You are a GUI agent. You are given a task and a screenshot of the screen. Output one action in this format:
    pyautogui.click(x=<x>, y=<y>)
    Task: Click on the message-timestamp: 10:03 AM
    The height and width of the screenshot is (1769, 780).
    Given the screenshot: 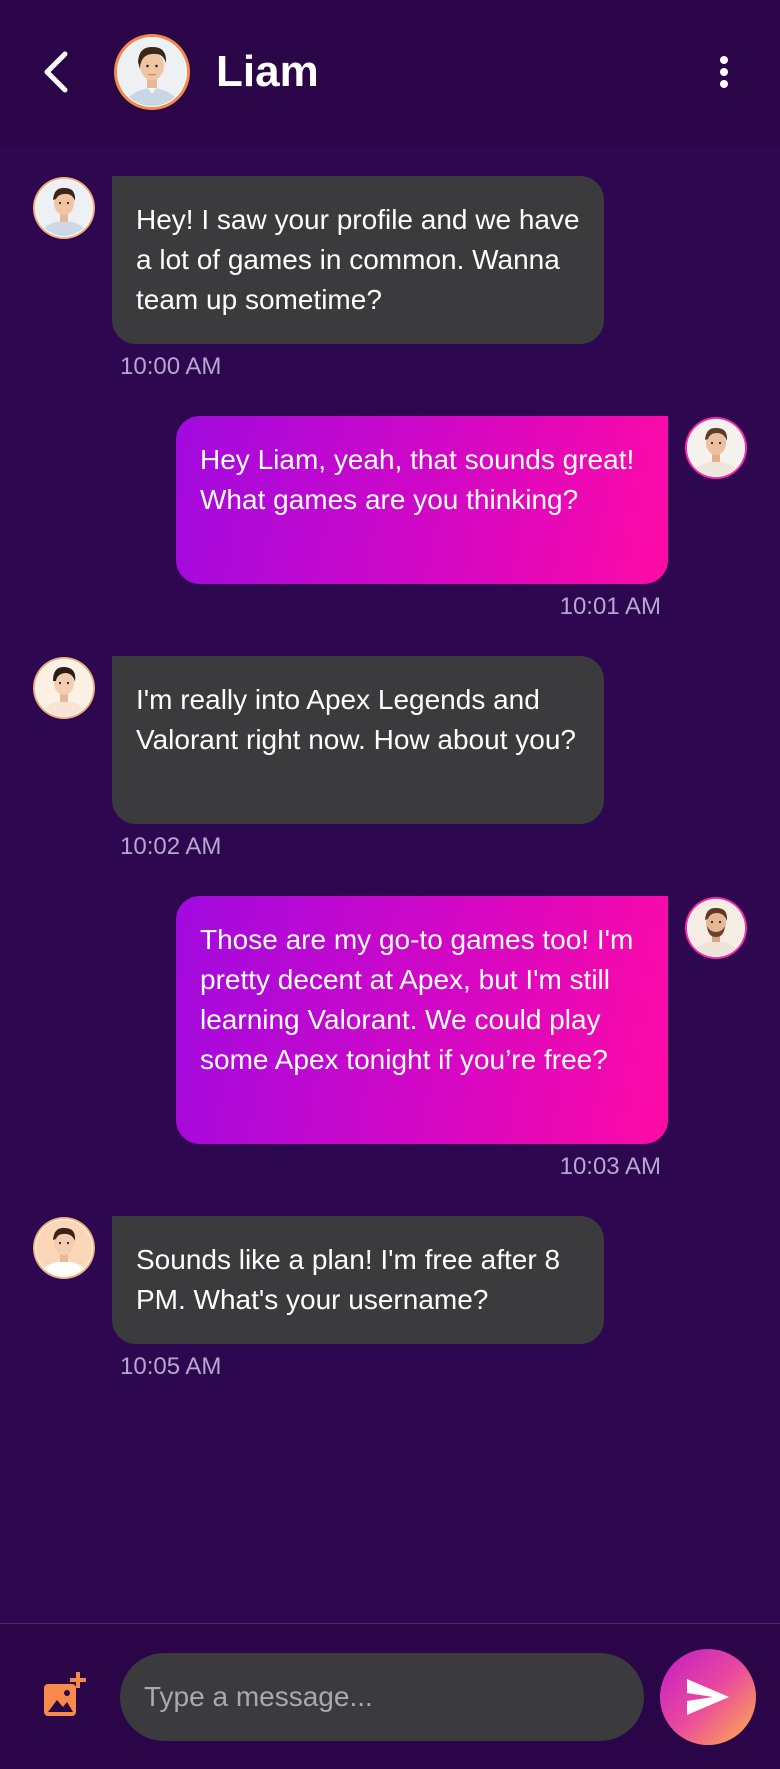 What is the action you would take?
    pyautogui.click(x=610, y=1166)
    